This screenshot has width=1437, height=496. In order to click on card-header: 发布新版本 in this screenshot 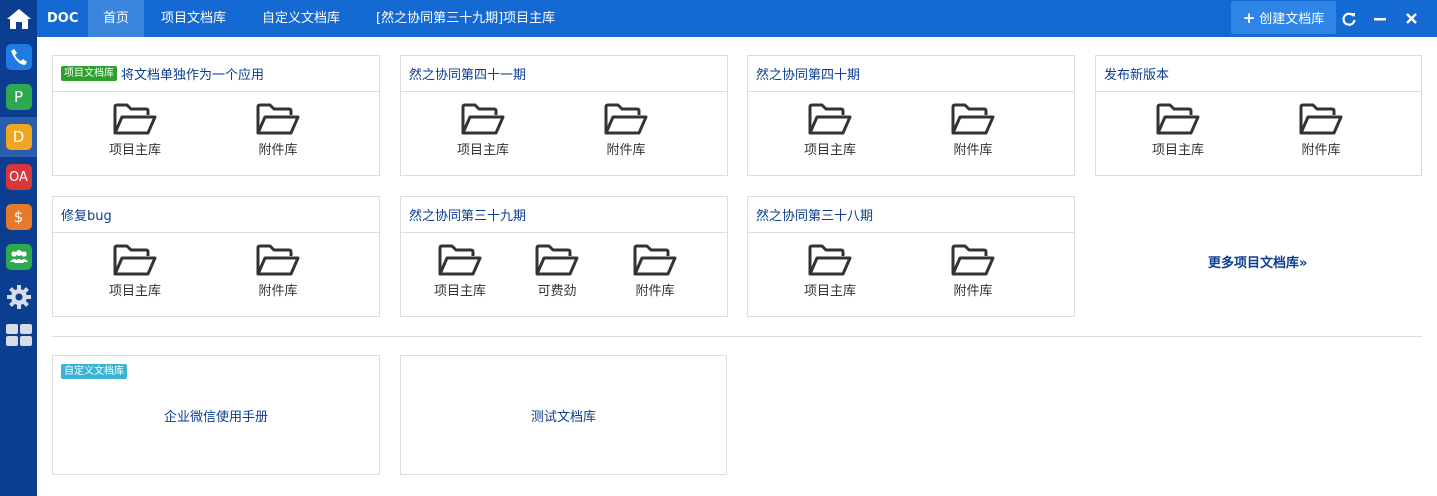, I will do `click(1258, 74)`.